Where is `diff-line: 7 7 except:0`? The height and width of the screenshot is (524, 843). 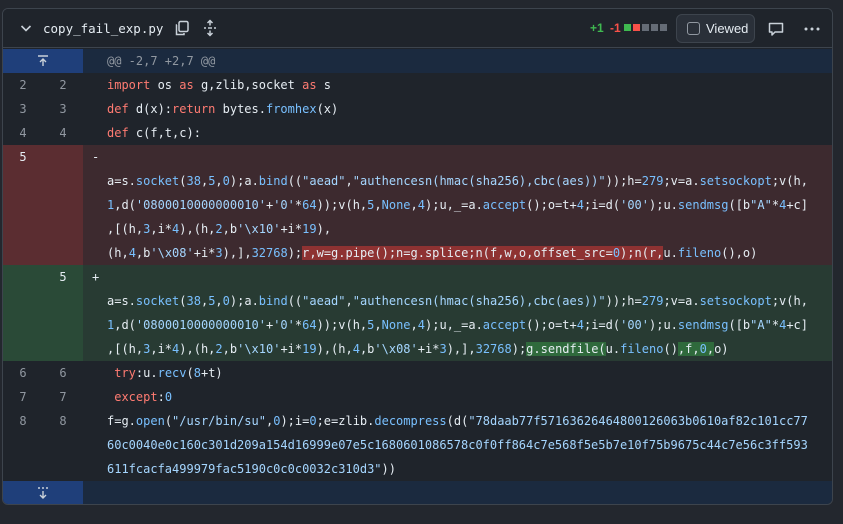
diff-line: 7 7 except:0 is located at coordinates (417, 397).